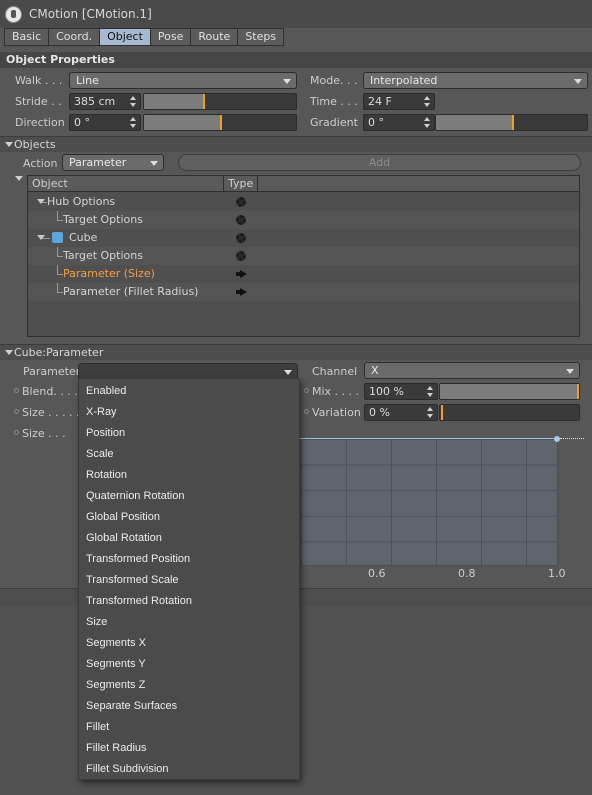  Describe the element at coordinates (303, 274) in the screenshot. I see `table-row: Parameter (Size)` at that location.